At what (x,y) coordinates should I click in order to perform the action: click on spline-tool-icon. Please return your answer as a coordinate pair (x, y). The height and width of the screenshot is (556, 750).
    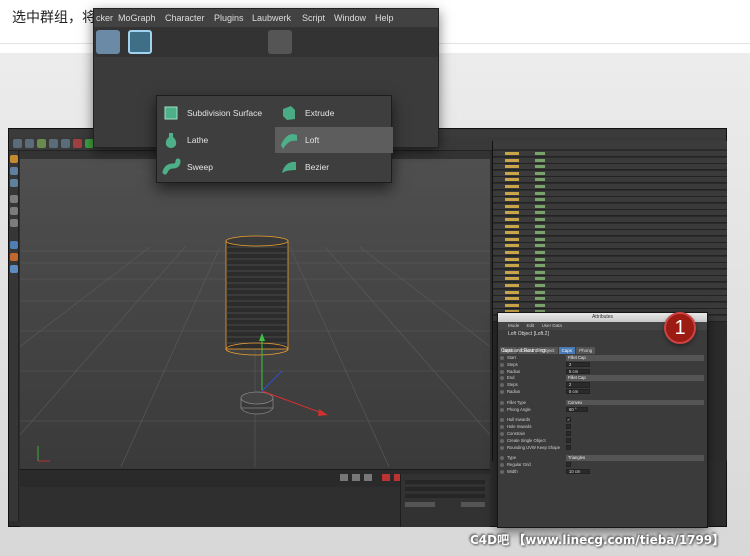
    Looking at the image, I should click on (108, 42).